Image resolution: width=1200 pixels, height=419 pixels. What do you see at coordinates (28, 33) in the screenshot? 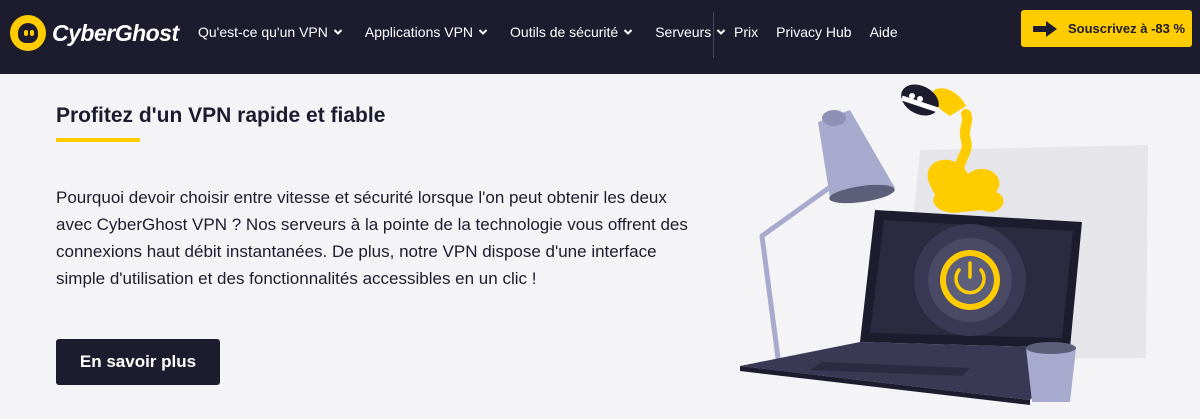
I see `ghost-logo-icon` at bounding box center [28, 33].